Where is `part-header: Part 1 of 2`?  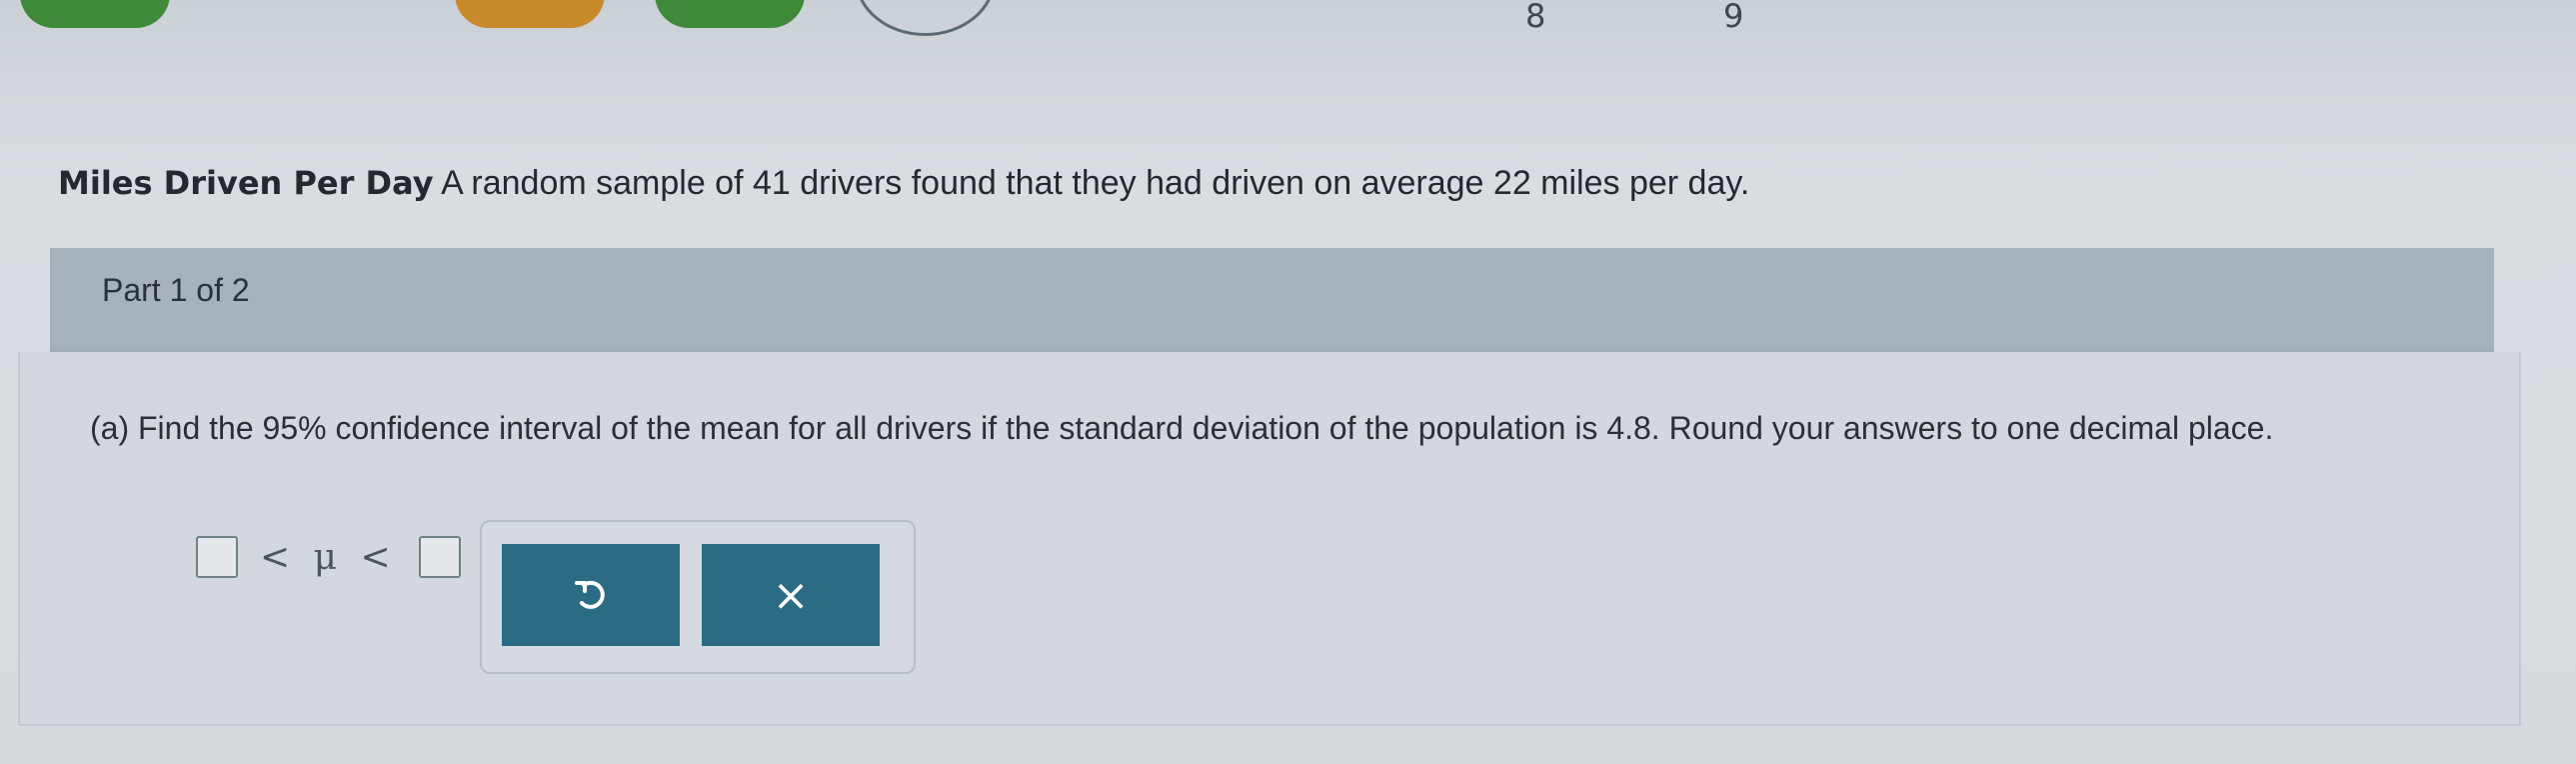
part-header: Part 1 of 2 is located at coordinates (1272, 300).